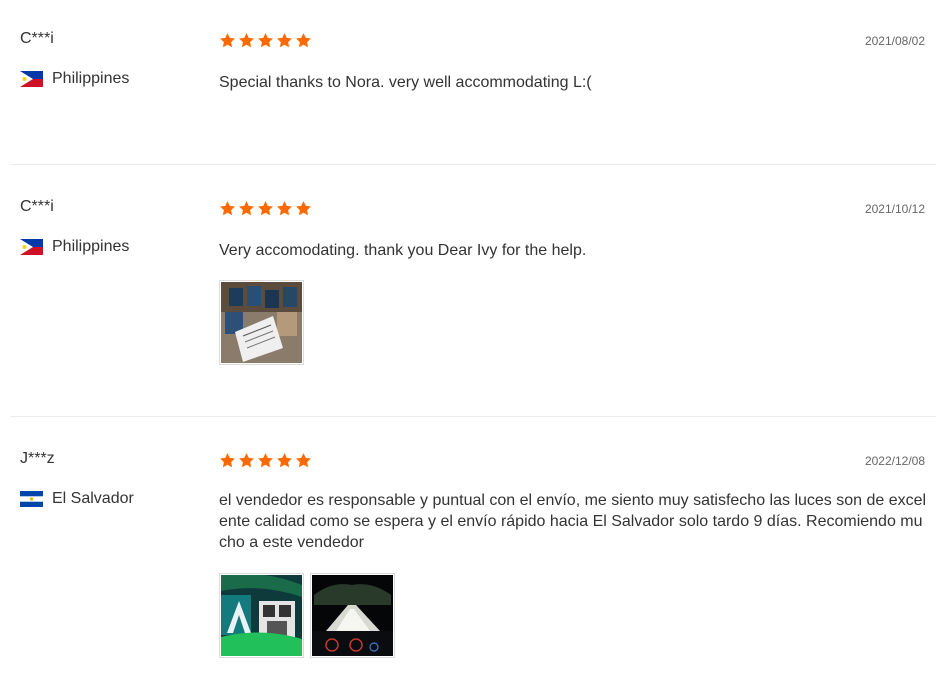  I want to click on review-date: 2021/10/12, so click(894, 209).